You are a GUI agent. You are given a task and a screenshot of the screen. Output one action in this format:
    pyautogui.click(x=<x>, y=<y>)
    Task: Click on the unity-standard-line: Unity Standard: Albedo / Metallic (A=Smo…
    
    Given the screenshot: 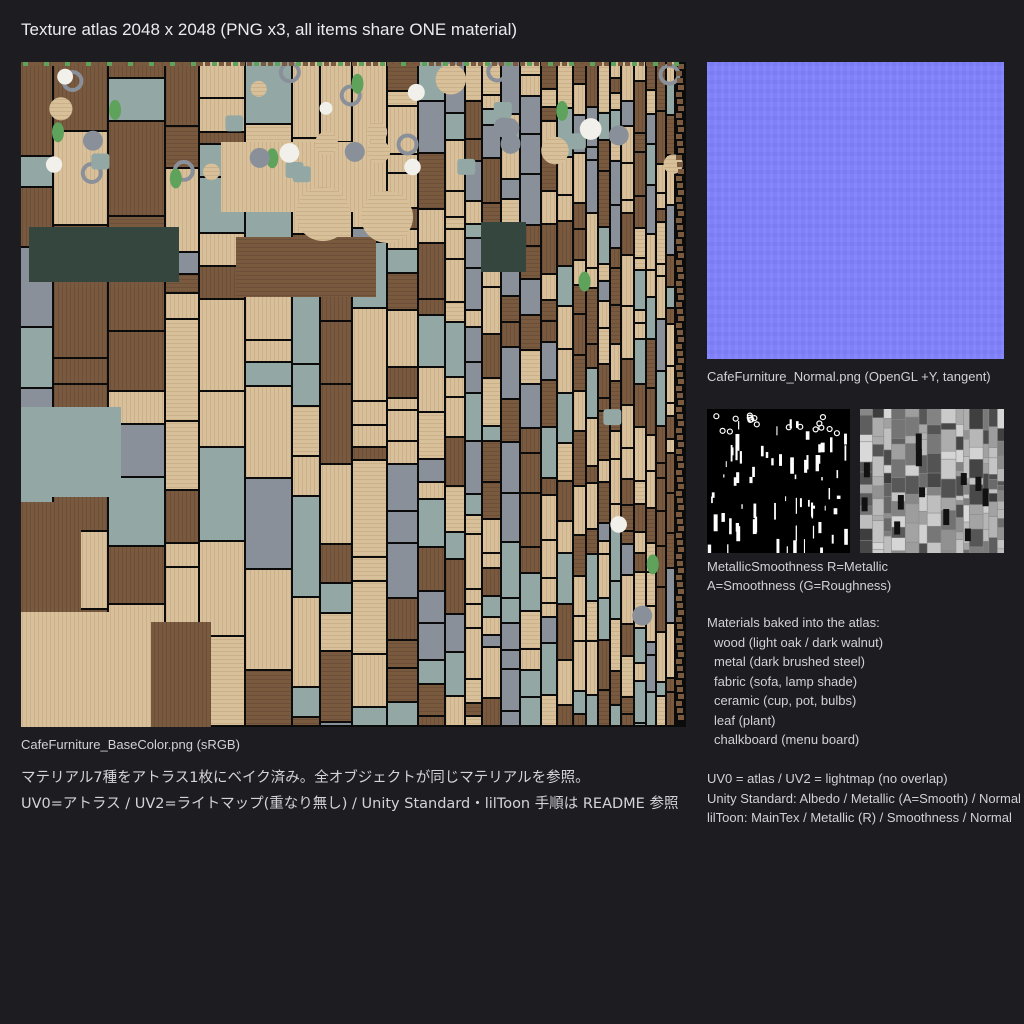 What is the action you would take?
    pyautogui.click(x=864, y=798)
    